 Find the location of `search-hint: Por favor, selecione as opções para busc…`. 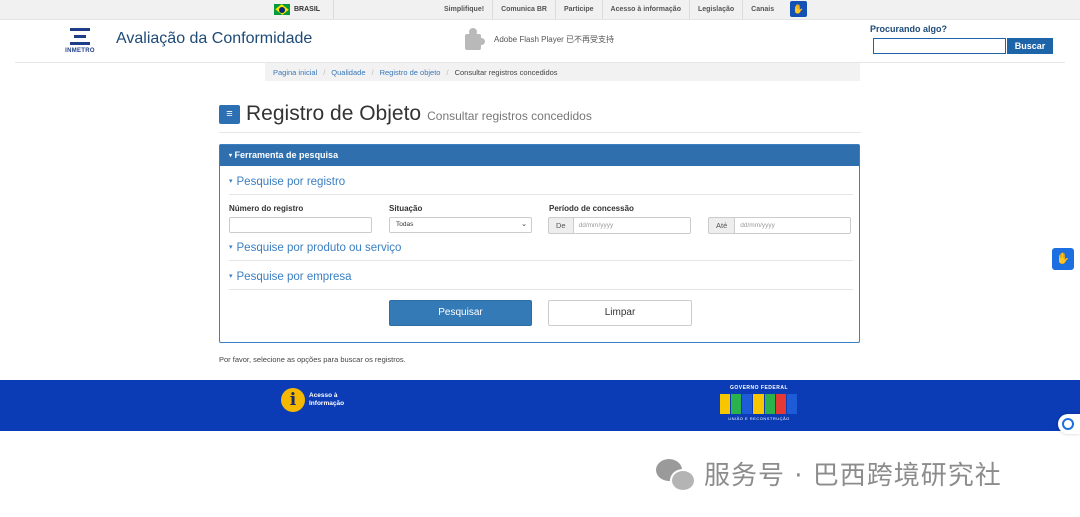

search-hint: Por favor, selecione as opções para busc… is located at coordinates (312, 359).